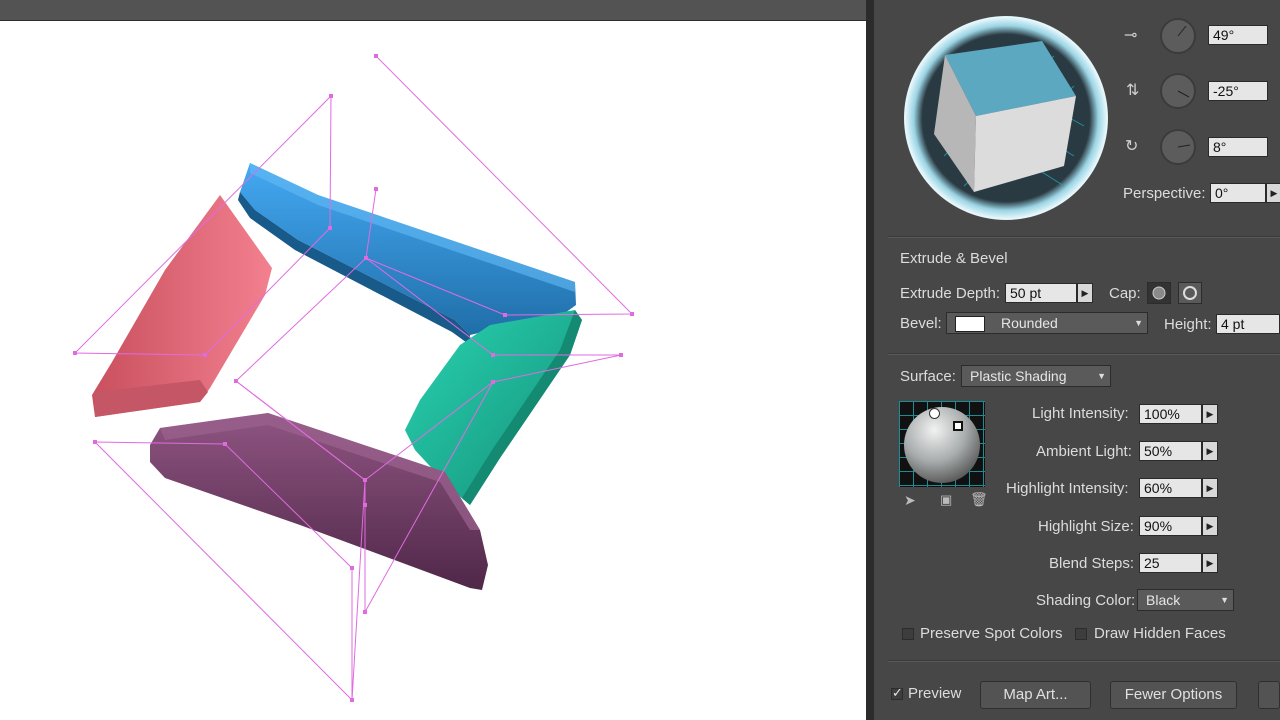  Describe the element at coordinates (928, 376) in the screenshot. I see `surface-label: Surface:` at that location.